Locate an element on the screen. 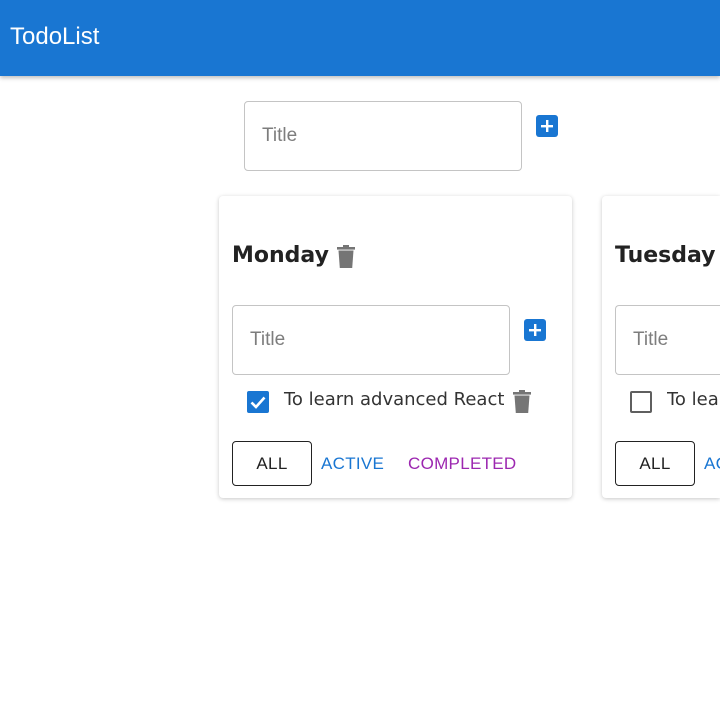 This screenshot has height=720, width=720. app-title: TodoList is located at coordinates (55, 36).